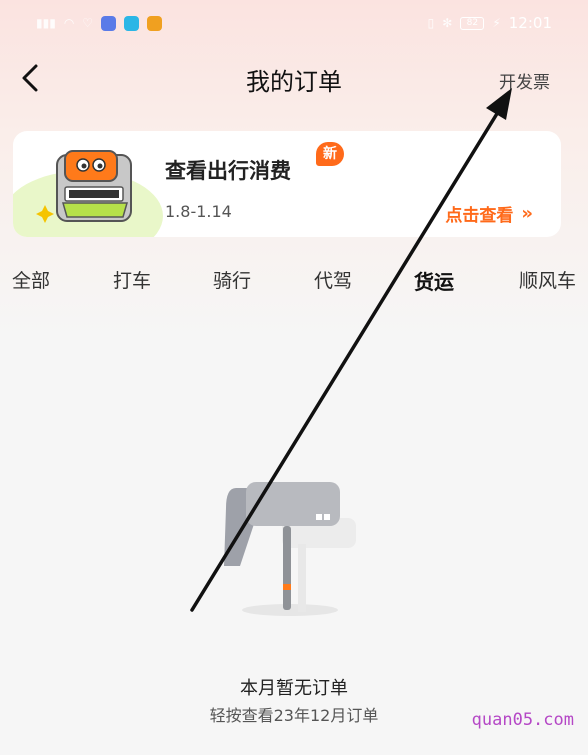 The width and height of the screenshot is (588, 755). What do you see at coordinates (46, 23) in the screenshot?
I see `signal-icon: ▮▮▮` at bounding box center [46, 23].